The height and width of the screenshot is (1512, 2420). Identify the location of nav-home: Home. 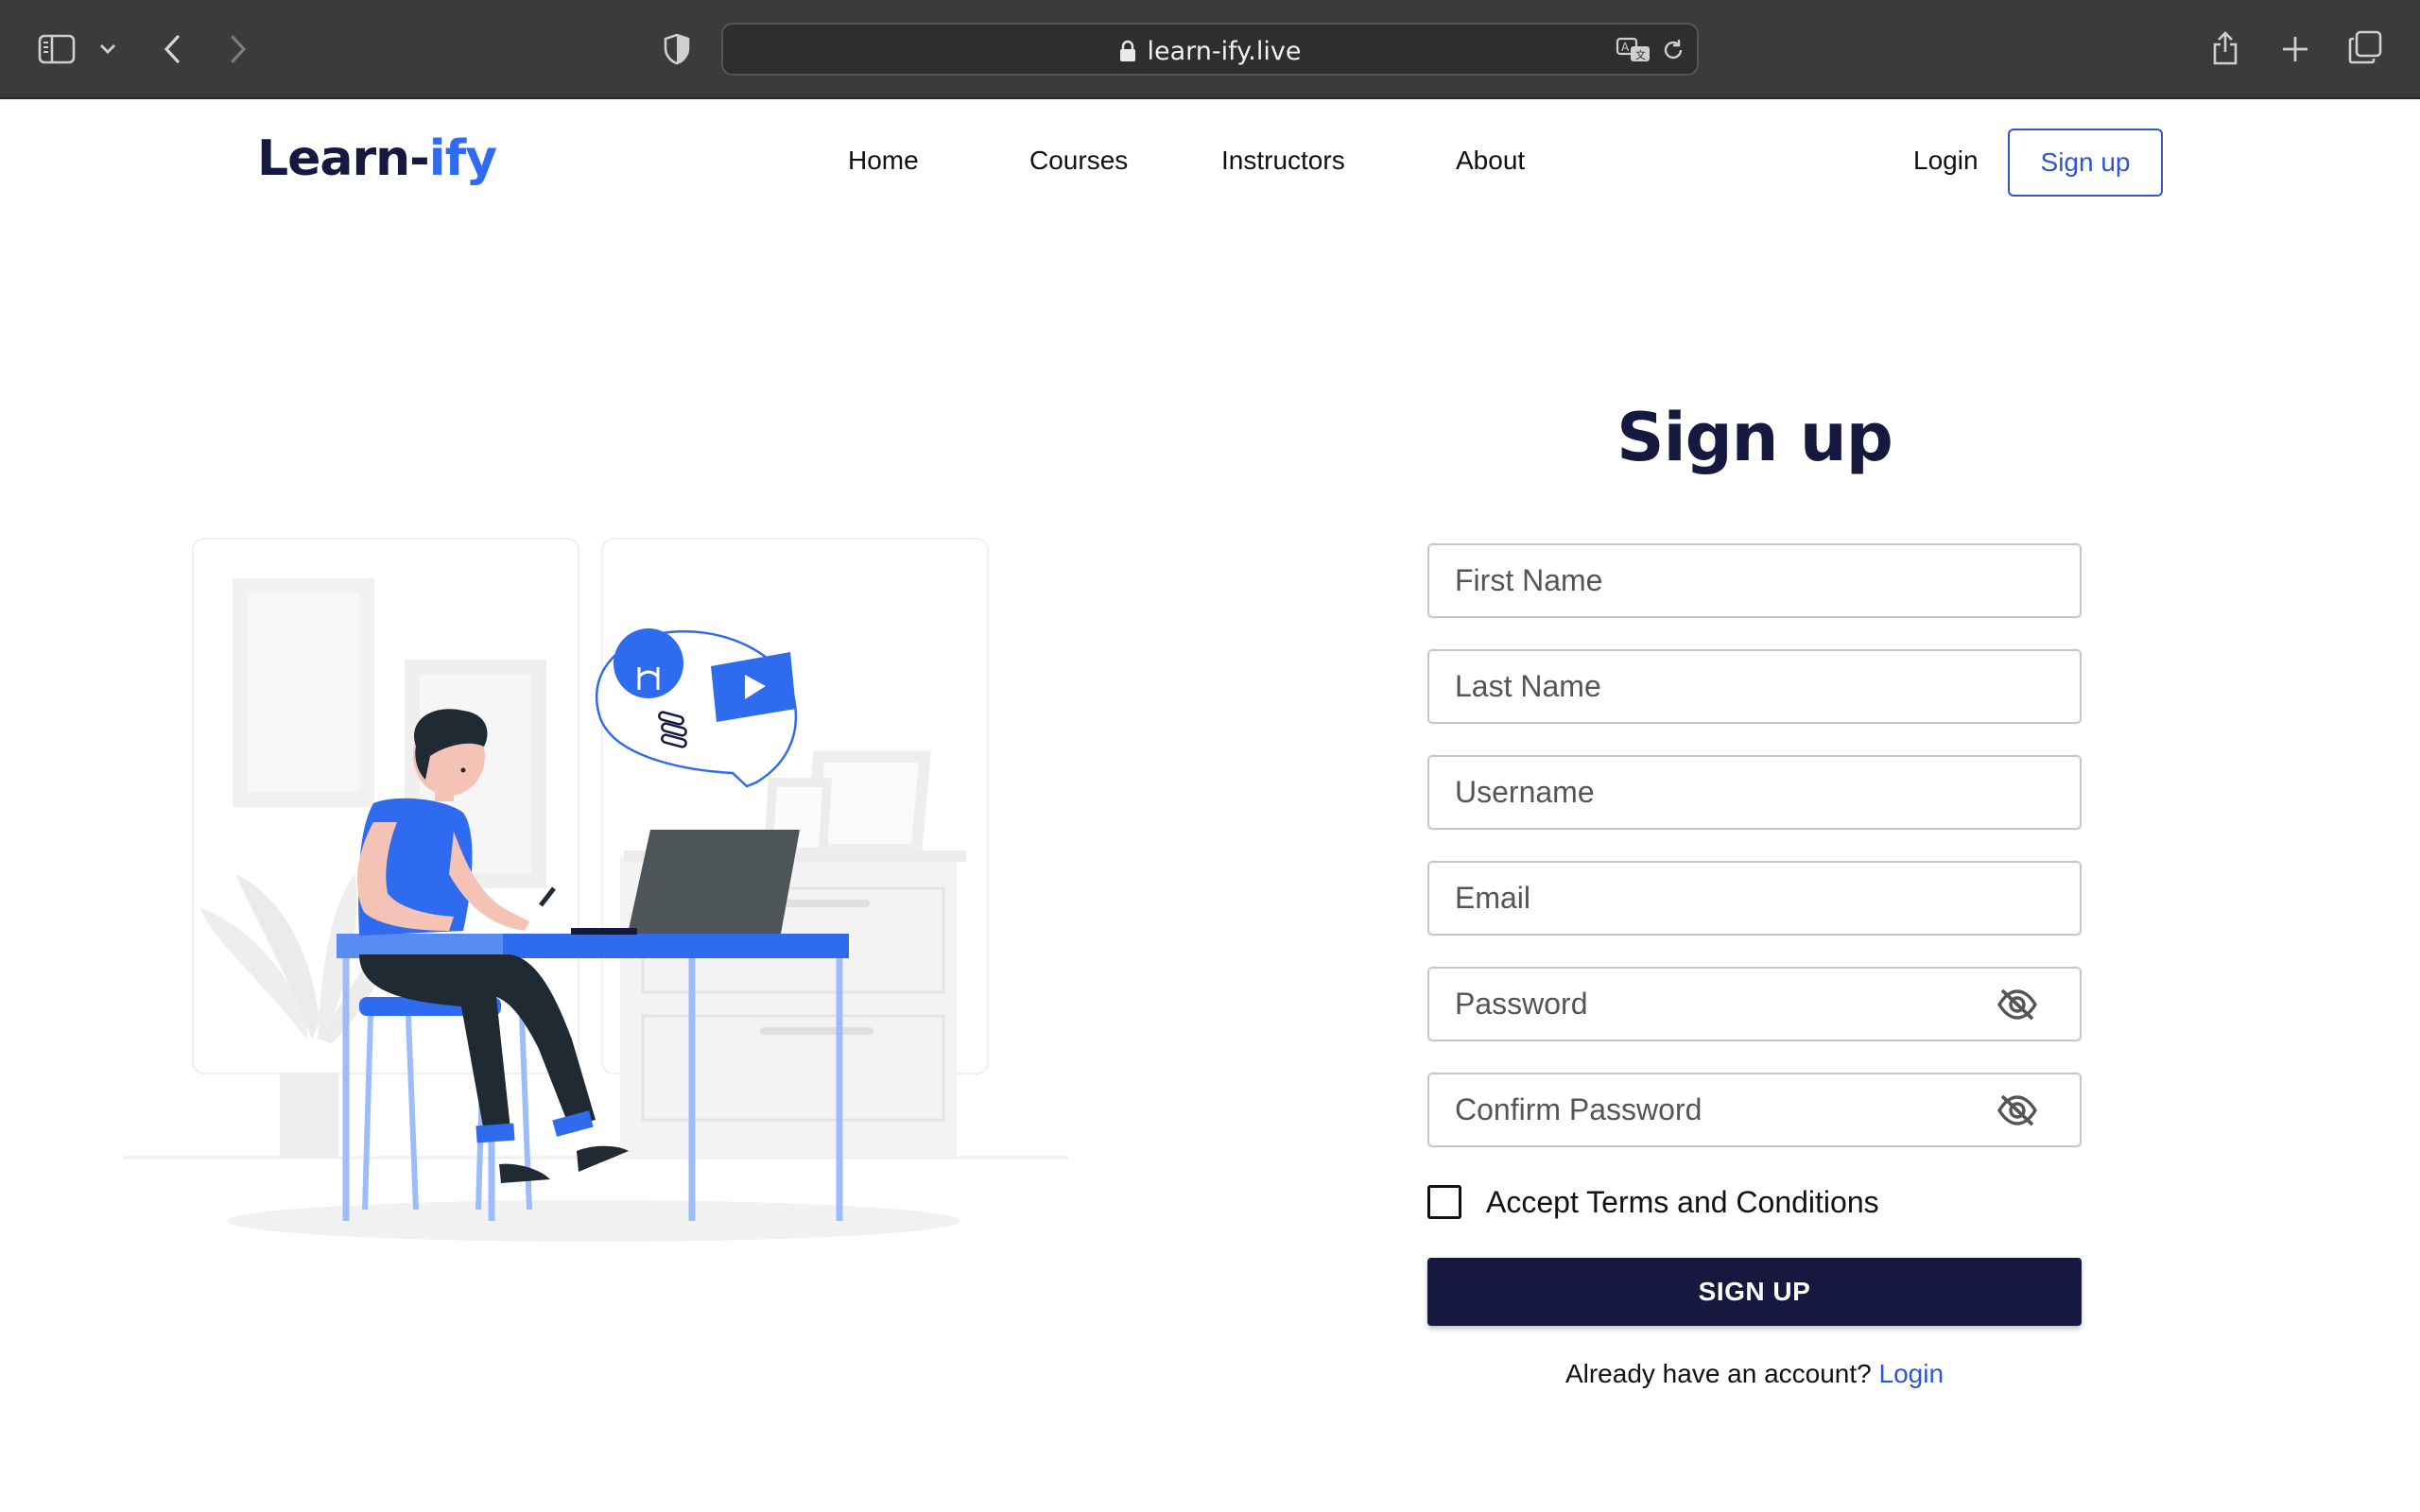
(883, 161).